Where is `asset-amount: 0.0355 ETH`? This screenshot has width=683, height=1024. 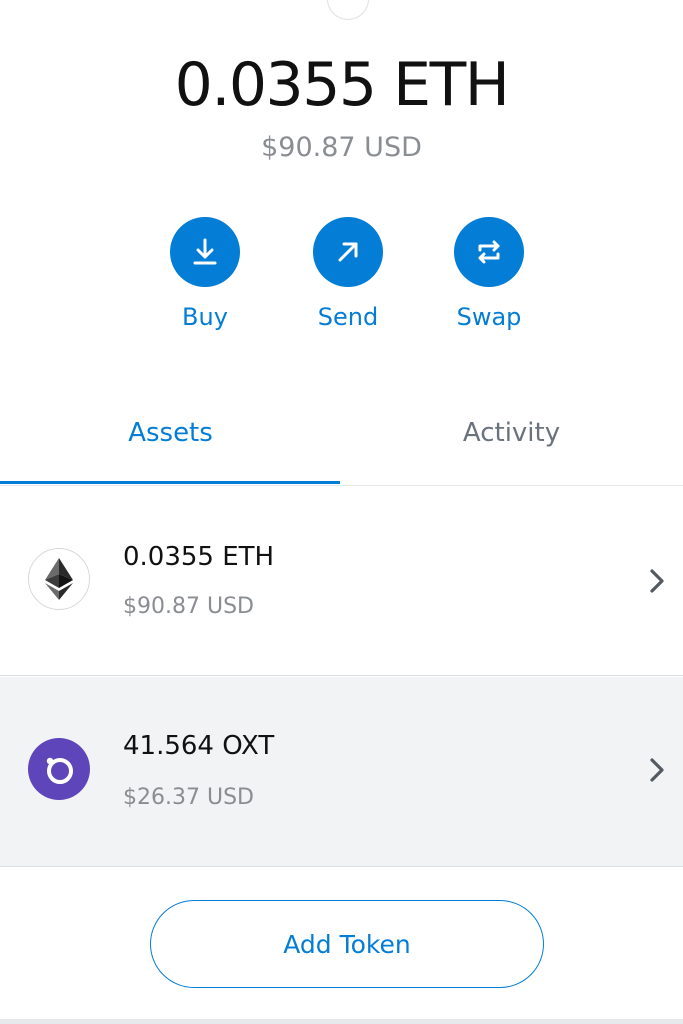 asset-amount: 0.0355 ETH is located at coordinates (199, 557).